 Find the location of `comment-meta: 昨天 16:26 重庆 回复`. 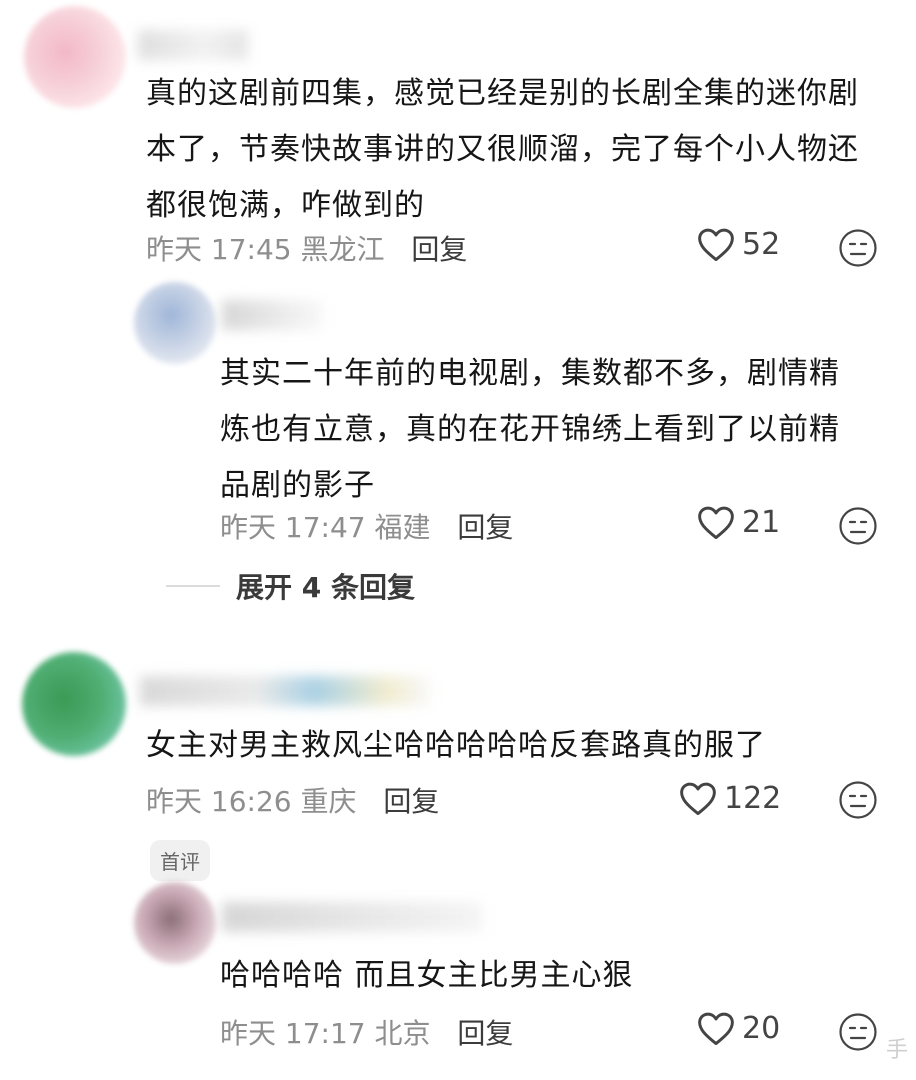

comment-meta: 昨天 16:26 重庆 回复 is located at coordinates (292, 800).